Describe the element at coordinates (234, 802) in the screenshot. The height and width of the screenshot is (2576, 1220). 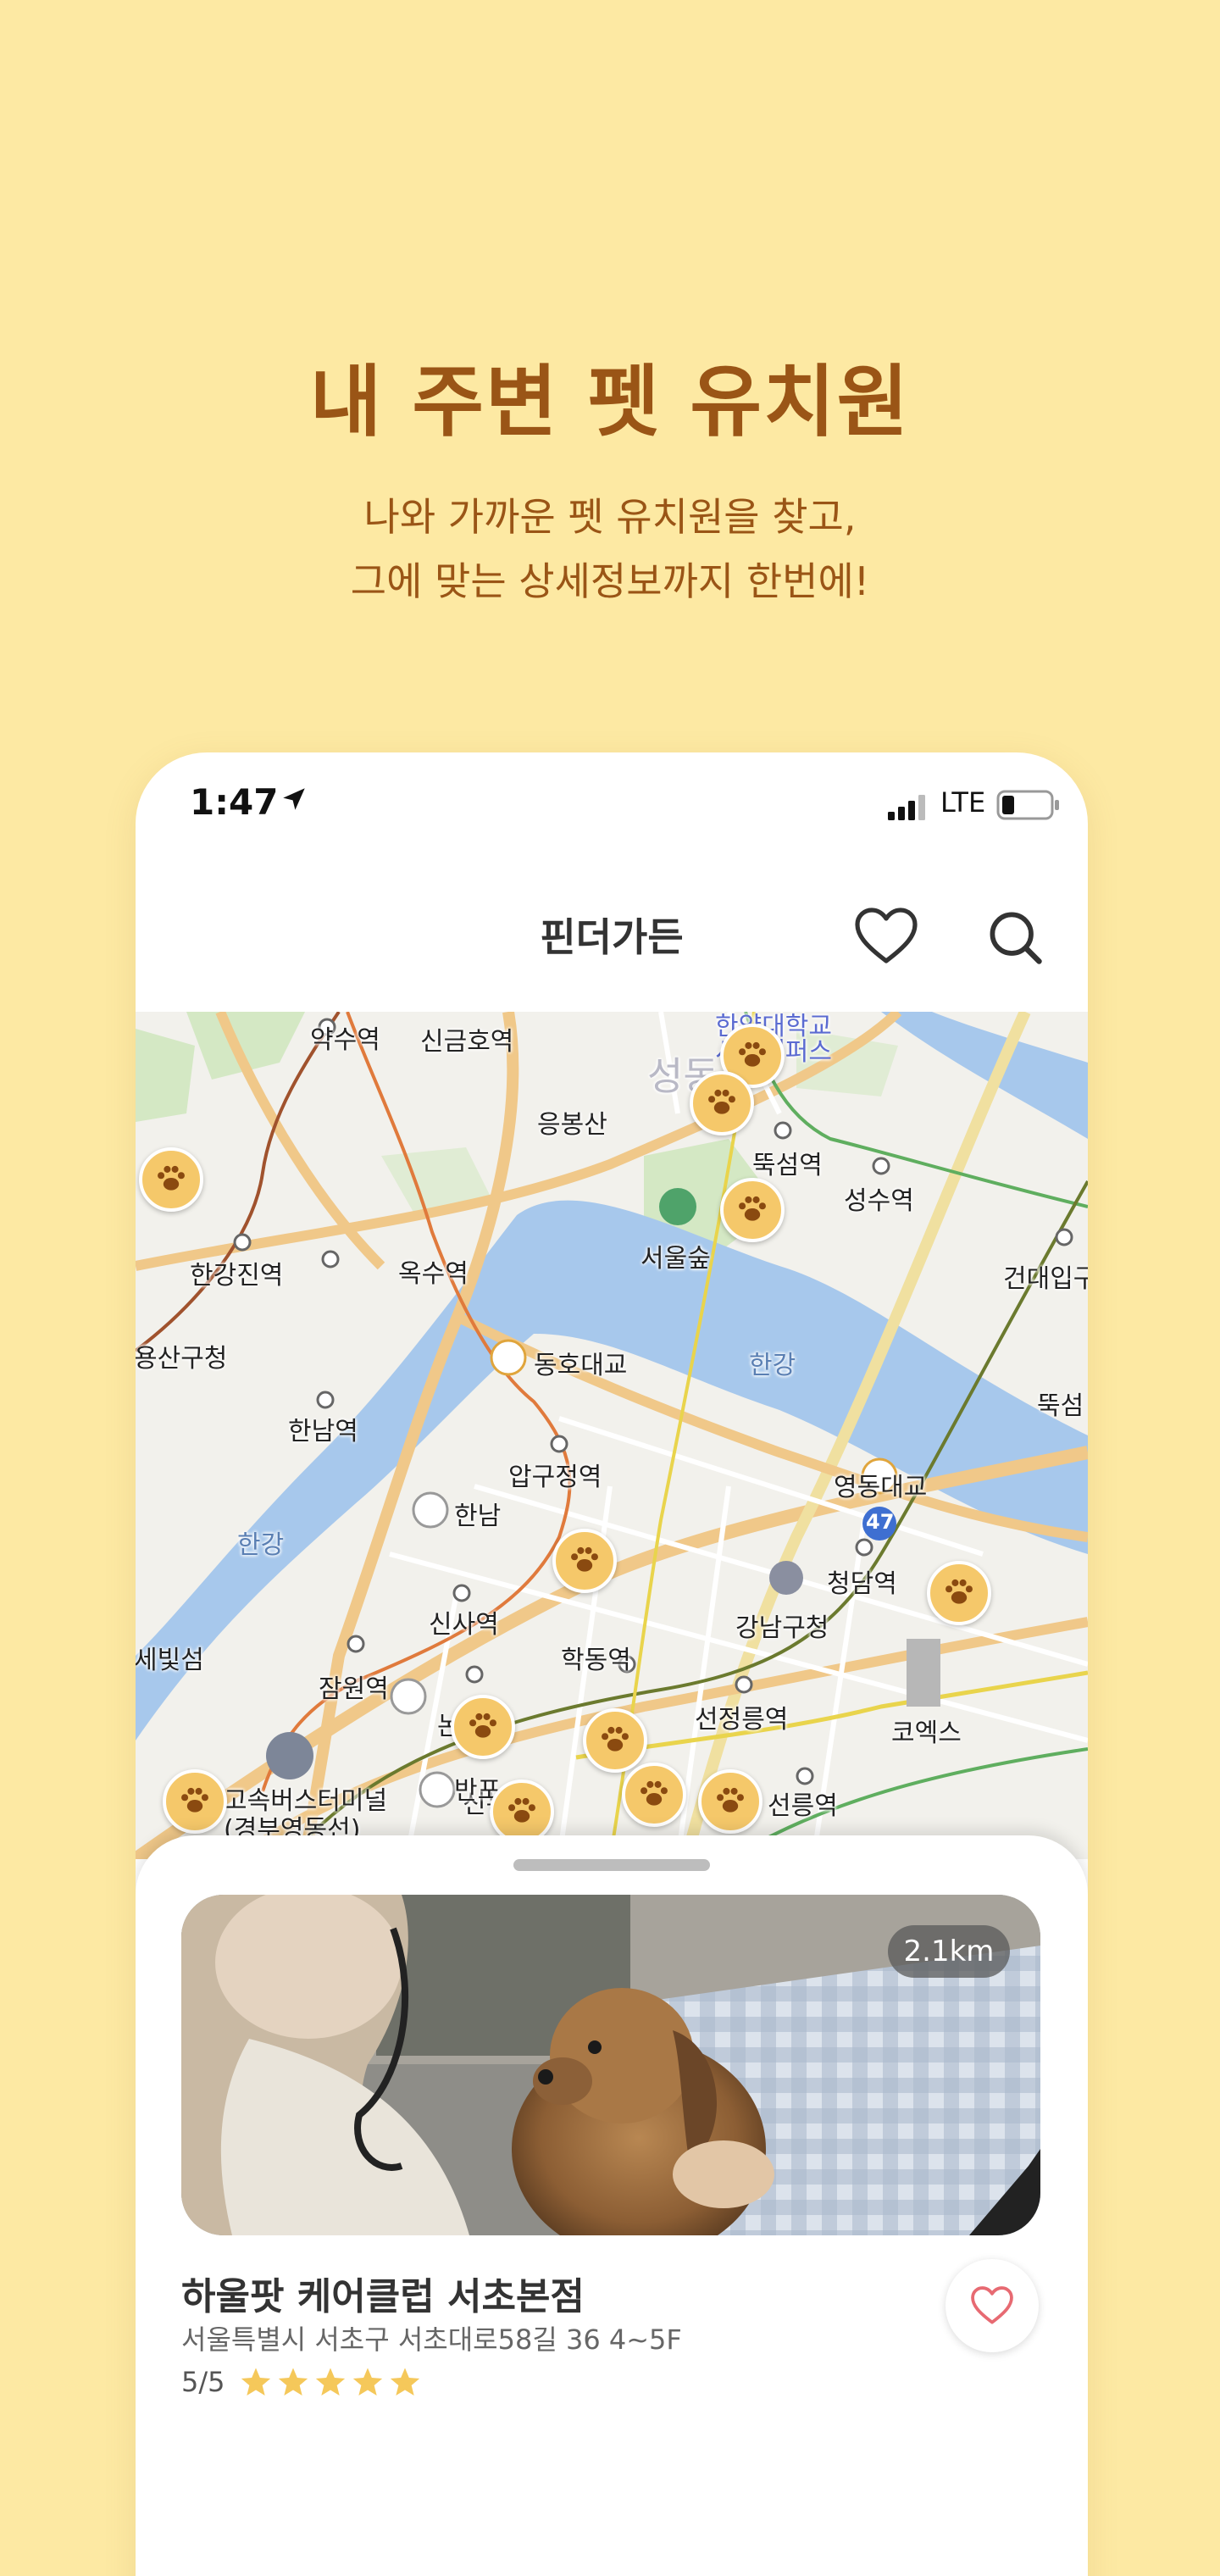
I see `status-time: 1:47` at that location.